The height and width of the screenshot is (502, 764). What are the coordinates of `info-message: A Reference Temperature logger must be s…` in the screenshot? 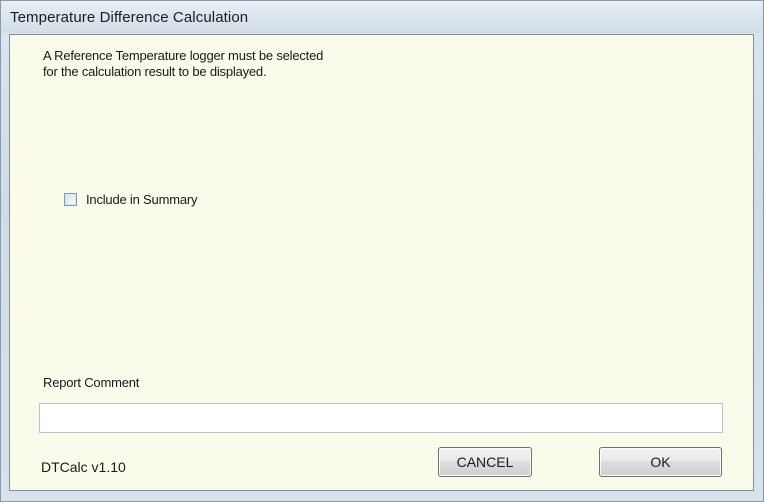 It's located at (183, 64).